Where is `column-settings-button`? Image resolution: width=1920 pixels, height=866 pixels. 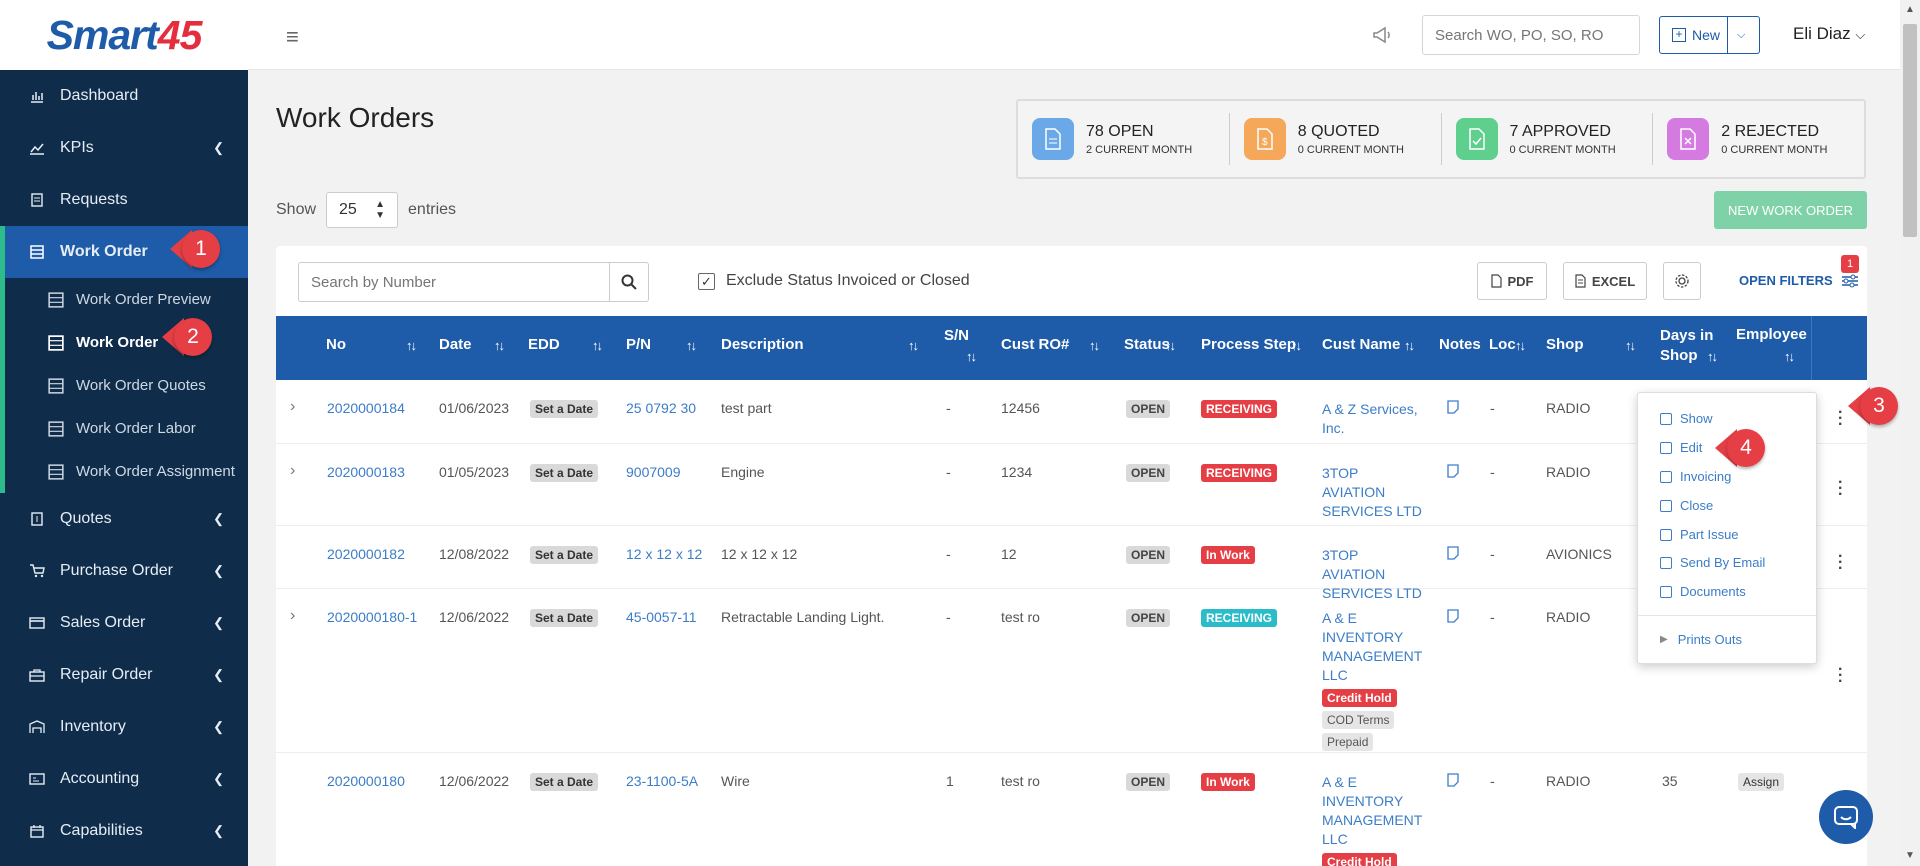
column-settings-button is located at coordinates (1682, 281).